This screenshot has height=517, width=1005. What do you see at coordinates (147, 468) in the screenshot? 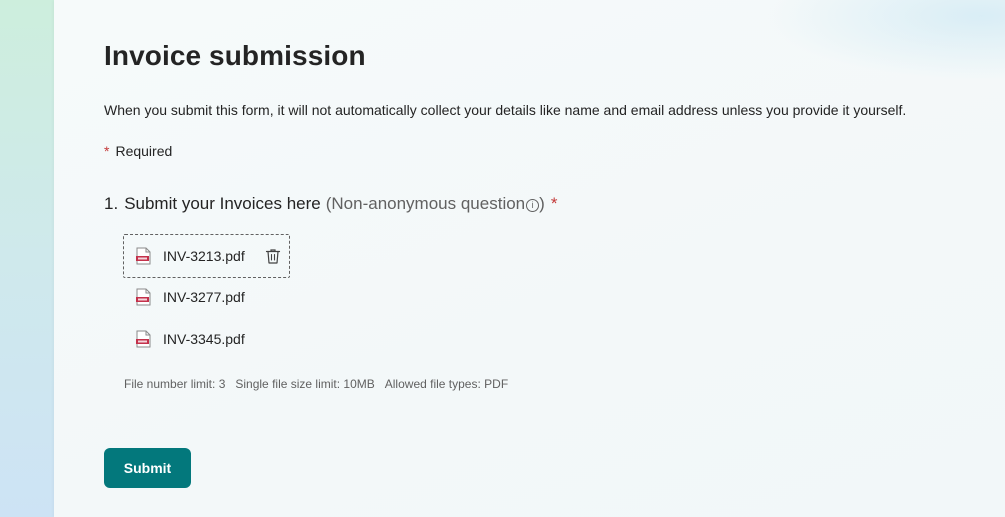
I see `submit-button: Submit` at bounding box center [147, 468].